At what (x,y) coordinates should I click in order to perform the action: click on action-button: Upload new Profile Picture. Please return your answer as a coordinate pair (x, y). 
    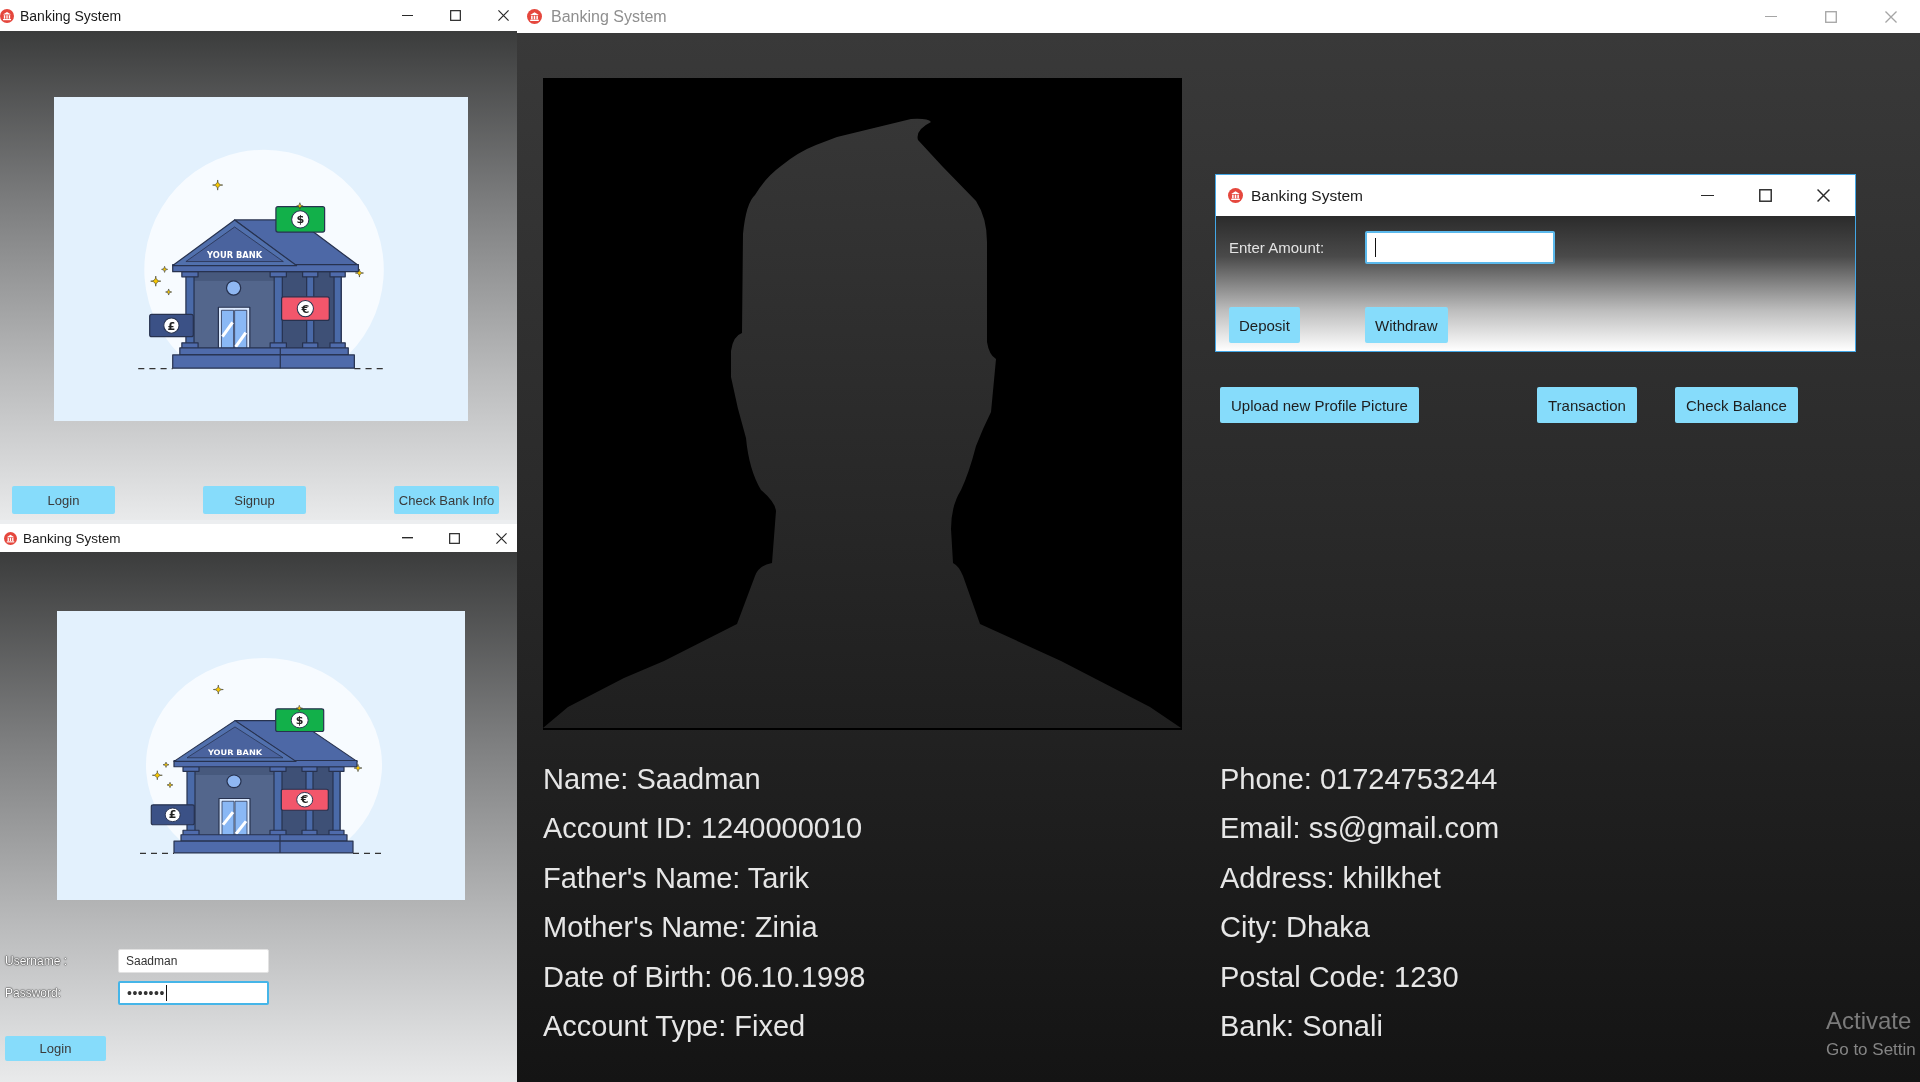
    Looking at the image, I should click on (1319, 405).